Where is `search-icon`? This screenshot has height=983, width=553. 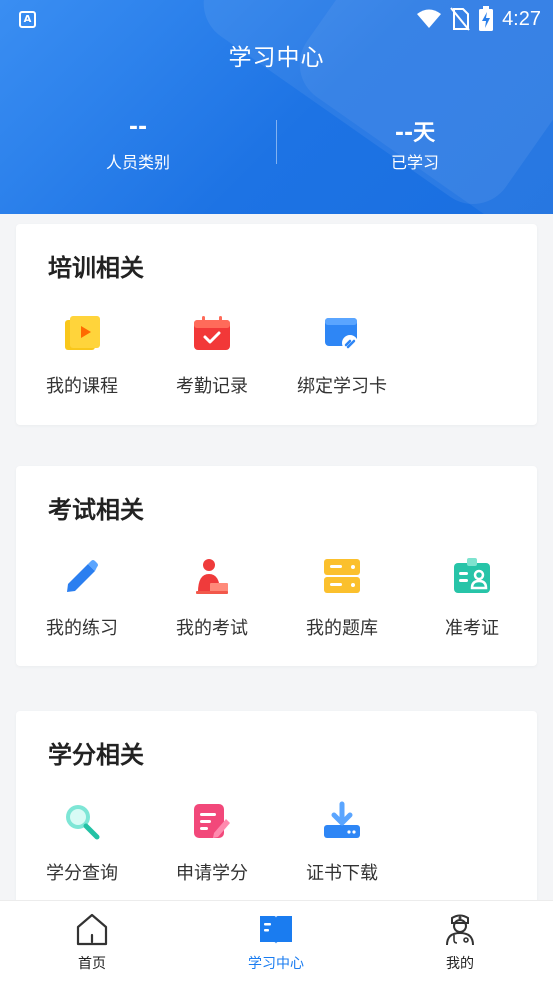 search-icon is located at coordinates (83, 822).